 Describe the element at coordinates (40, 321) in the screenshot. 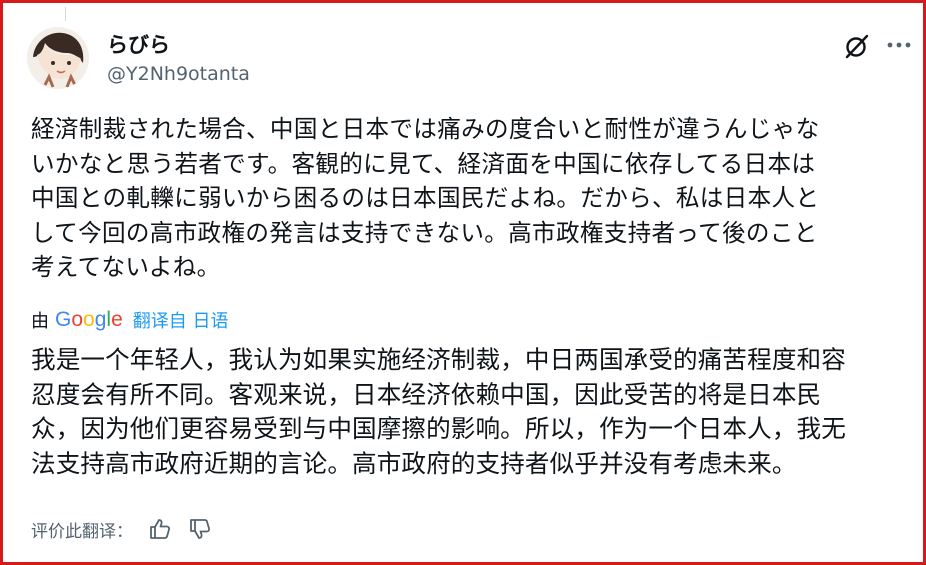

I see `translated-by-label: 由` at that location.